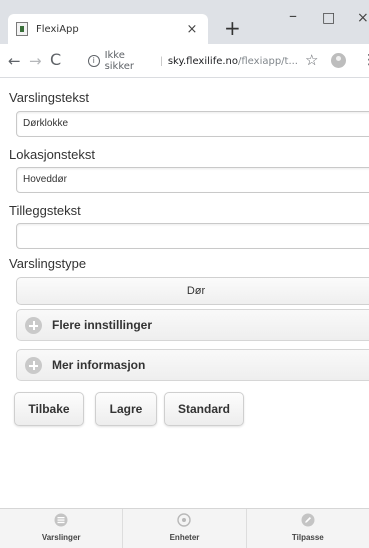 The height and width of the screenshot is (548, 369). What do you see at coordinates (293, 15) in the screenshot?
I see `minimize-button: –` at bounding box center [293, 15].